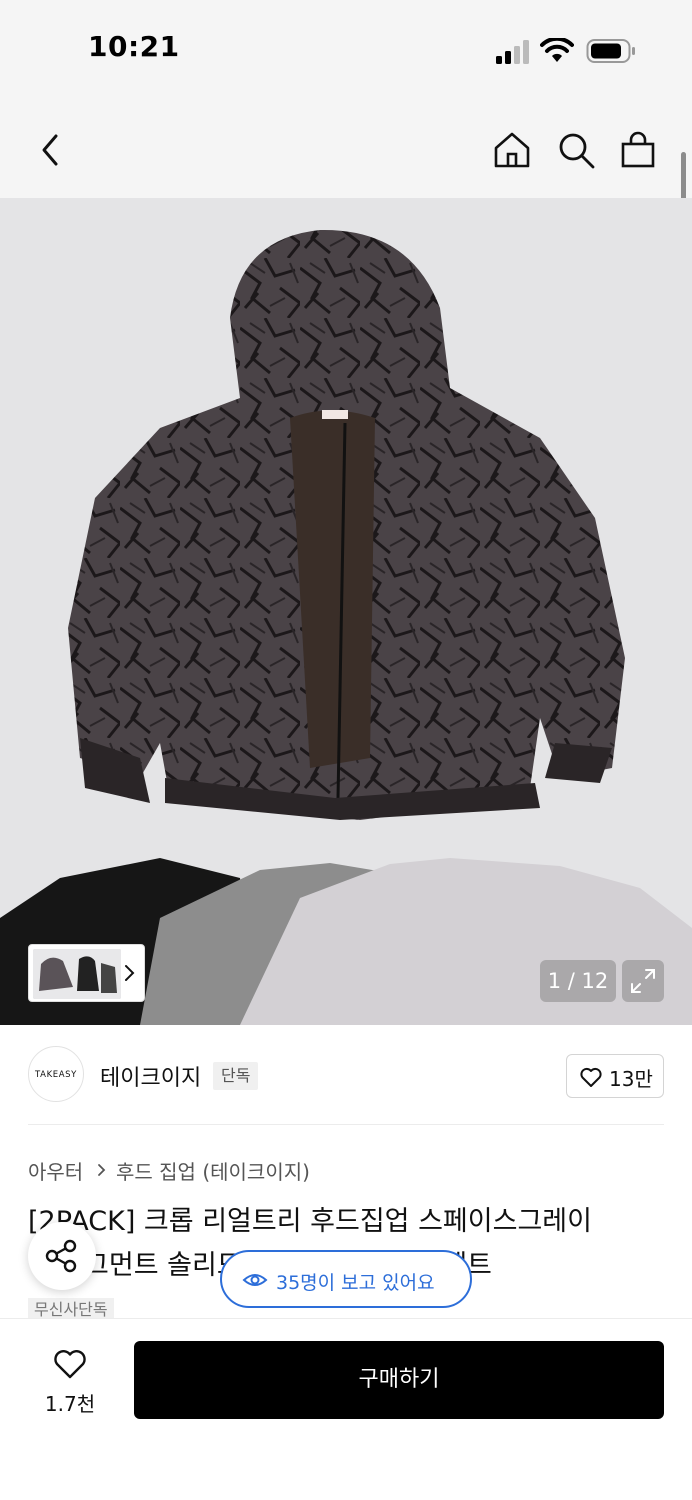 The width and height of the screenshot is (692, 1500). I want to click on brand-exclusive-badge: 단독, so click(236, 1076).